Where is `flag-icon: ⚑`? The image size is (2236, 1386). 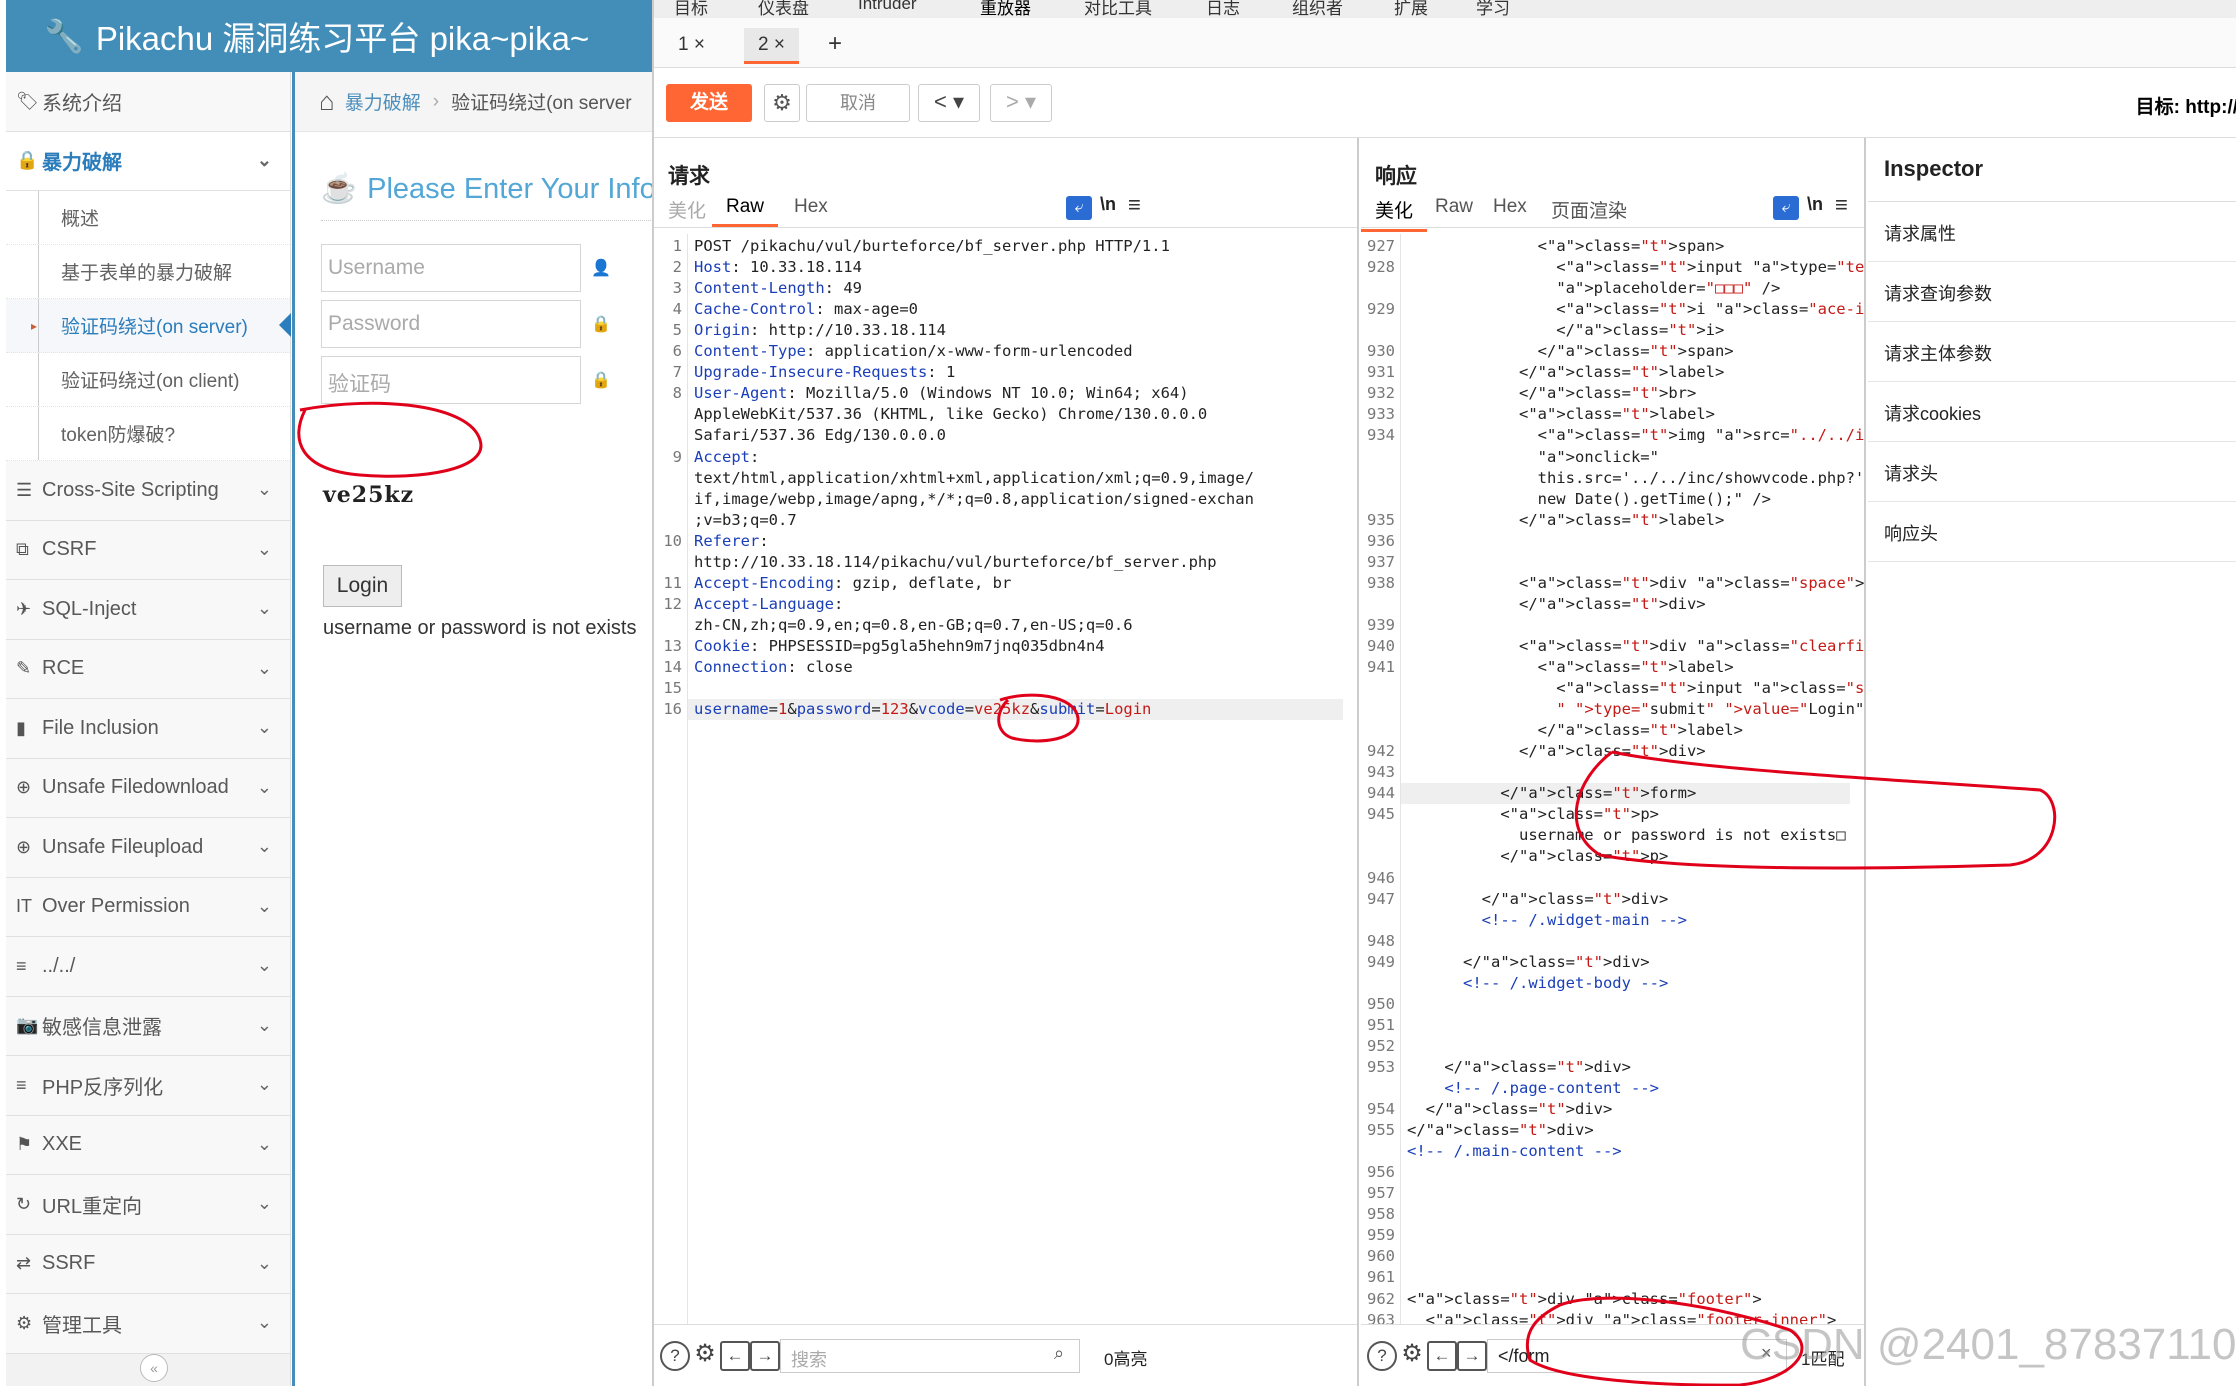 flag-icon: ⚑ is located at coordinates (24, 1144).